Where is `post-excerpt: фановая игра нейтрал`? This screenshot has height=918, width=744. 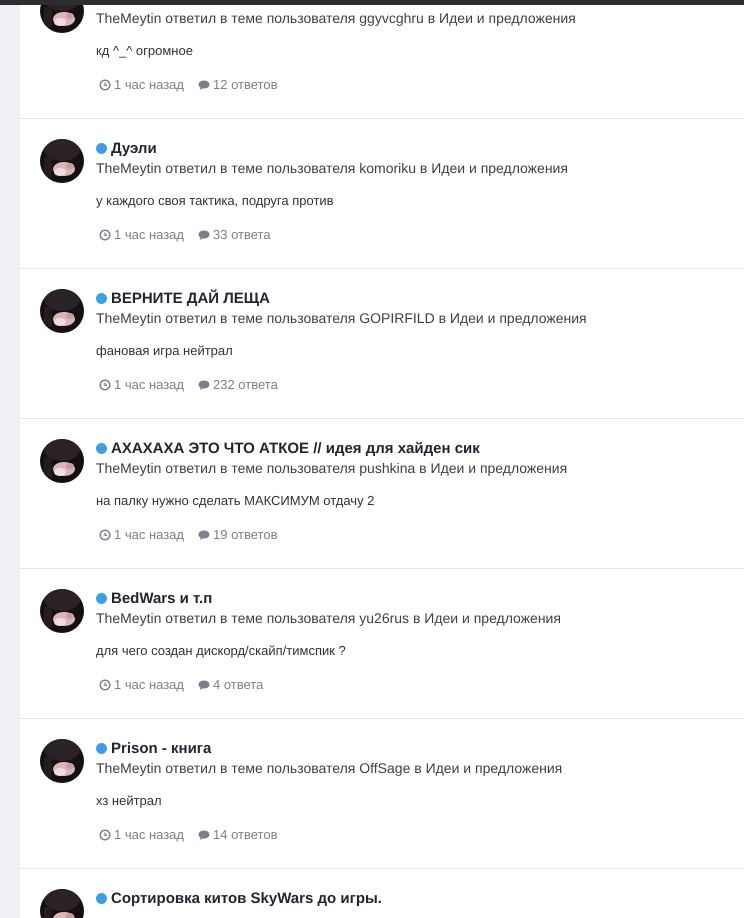
post-excerpt: фановая игра нейтрал is located at coordinates (165, 350).